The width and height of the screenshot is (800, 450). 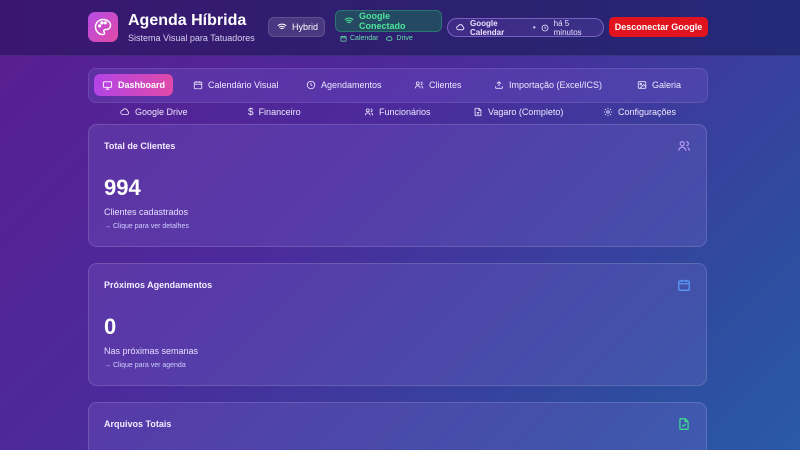 What do you see at coordinates (399, 38) in the screenshot?
I see `drive-service: Drive` at bounding box center [399, 38].